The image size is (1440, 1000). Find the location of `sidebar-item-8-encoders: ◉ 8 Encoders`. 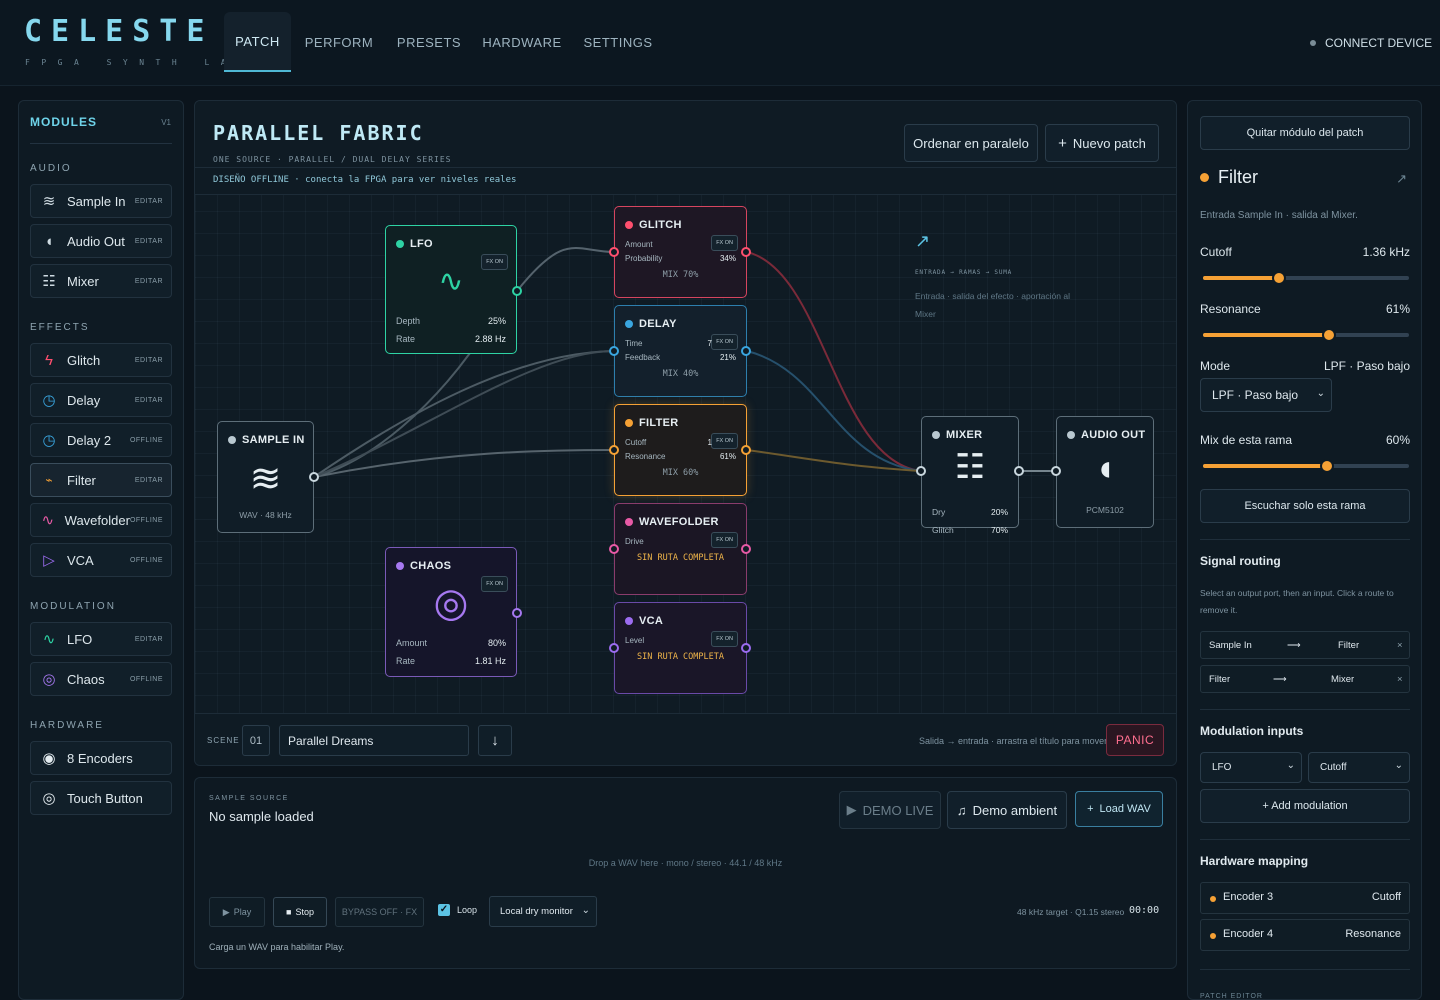

sidebar-item-8-encoders: ◉ 8 Encoders is located at coordinates (101, 758).